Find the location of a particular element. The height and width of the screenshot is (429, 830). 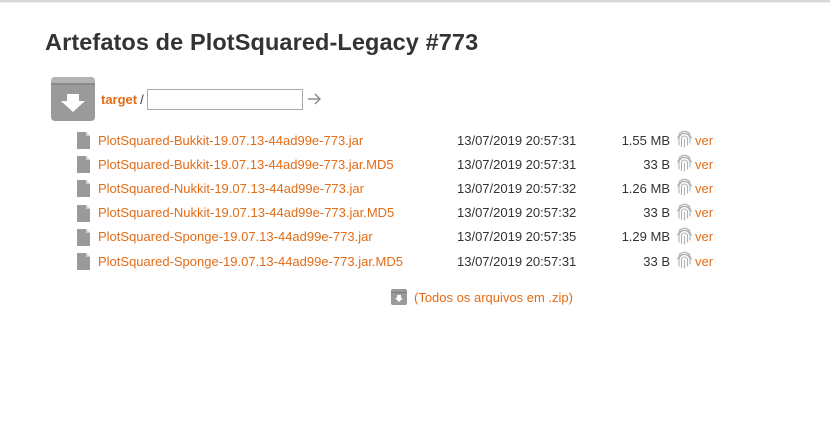

breadcrumb: target / is located at coordinates (186, 99).